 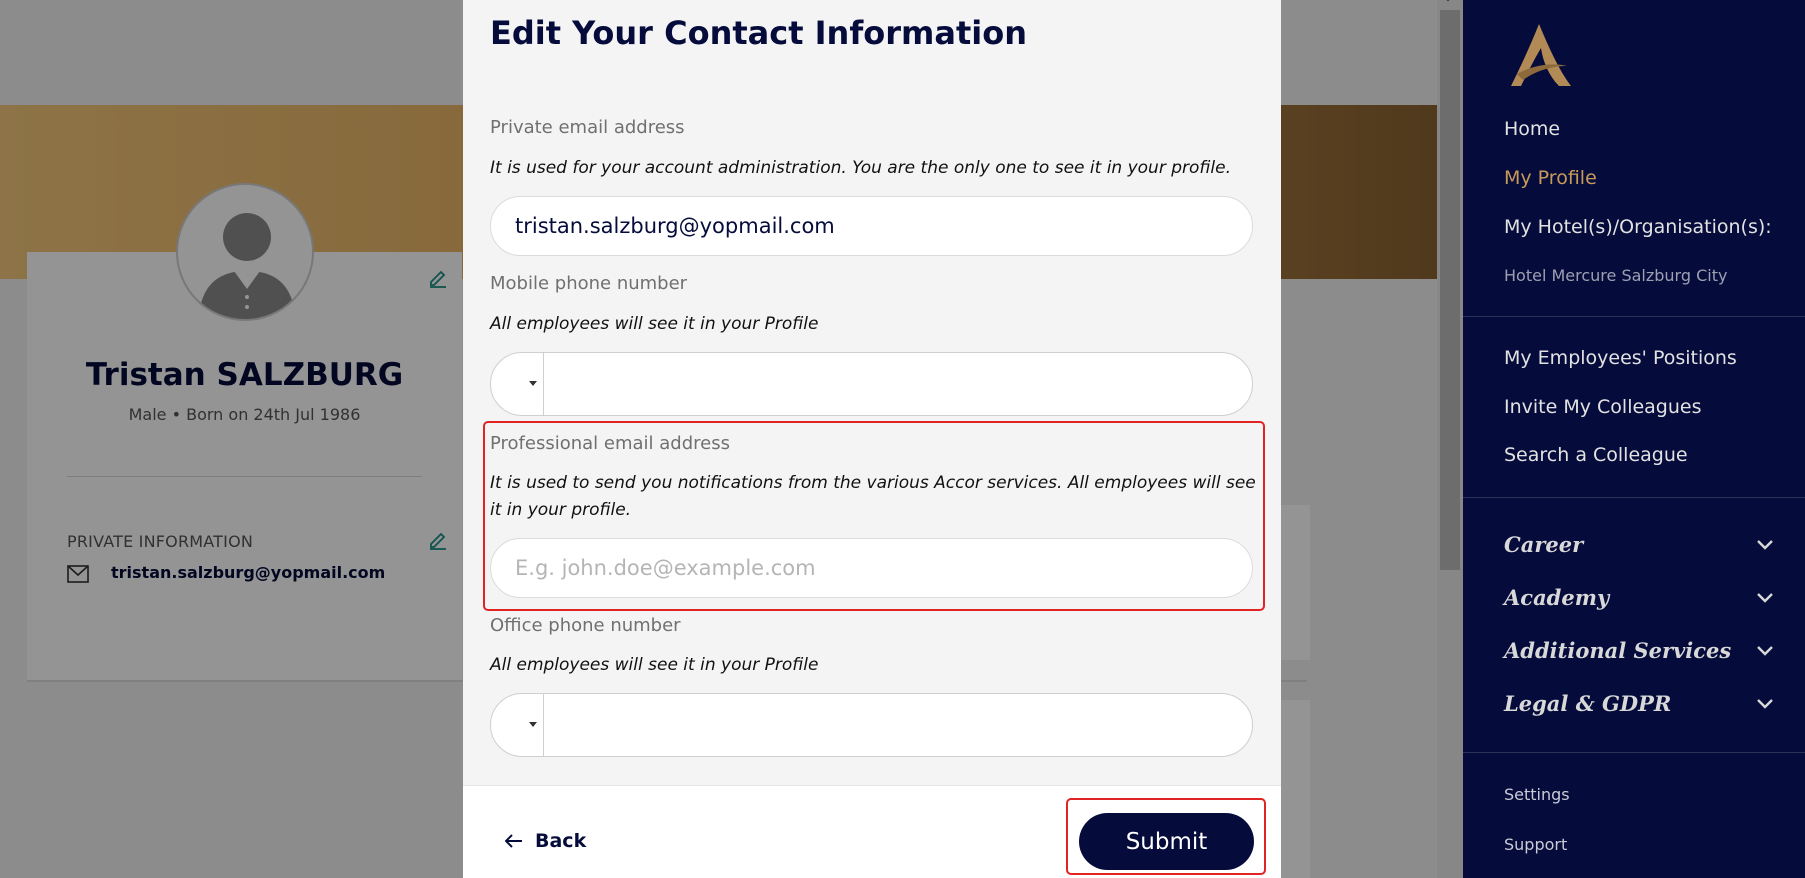 I want to click on sidebar-item-support: Support, so click(x=1535, y=844).